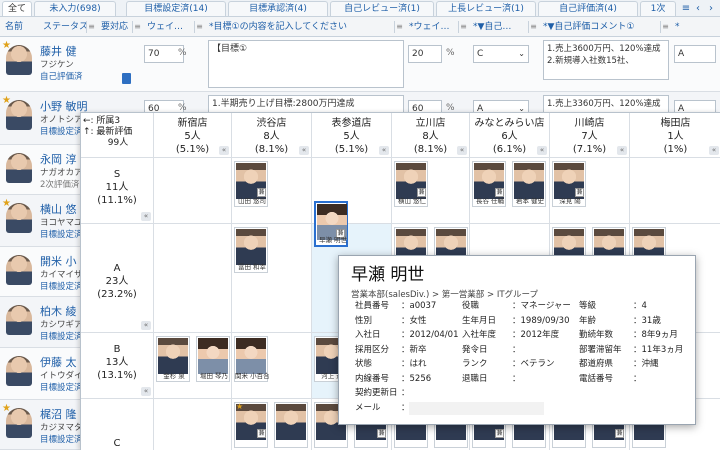  I want to click on field-key: 役職, so click(471, 306).